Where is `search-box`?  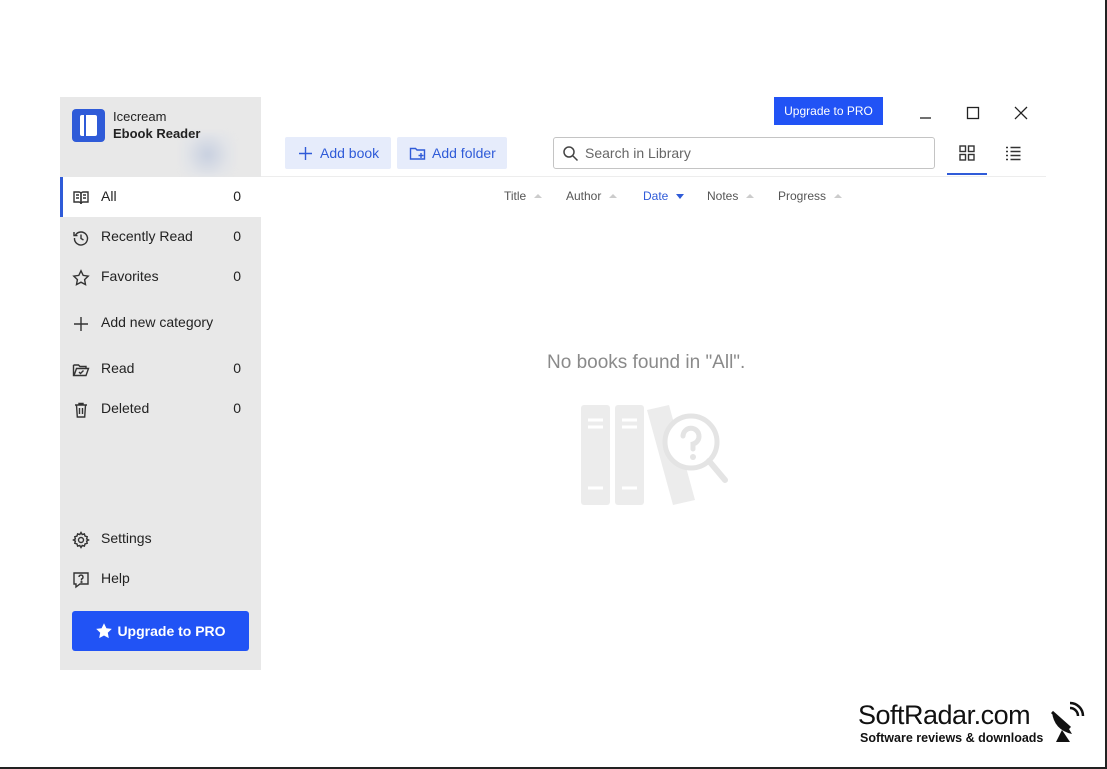 search-box is located at coordinates (744, 153).